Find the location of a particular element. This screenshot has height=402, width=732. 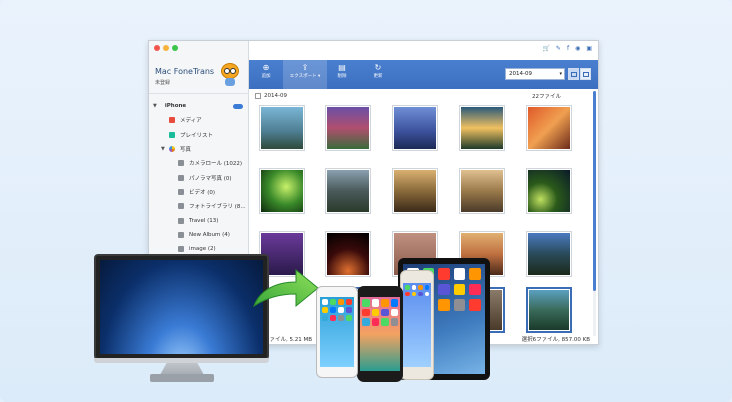

monitor-screen is located at coordinates (181, 307).